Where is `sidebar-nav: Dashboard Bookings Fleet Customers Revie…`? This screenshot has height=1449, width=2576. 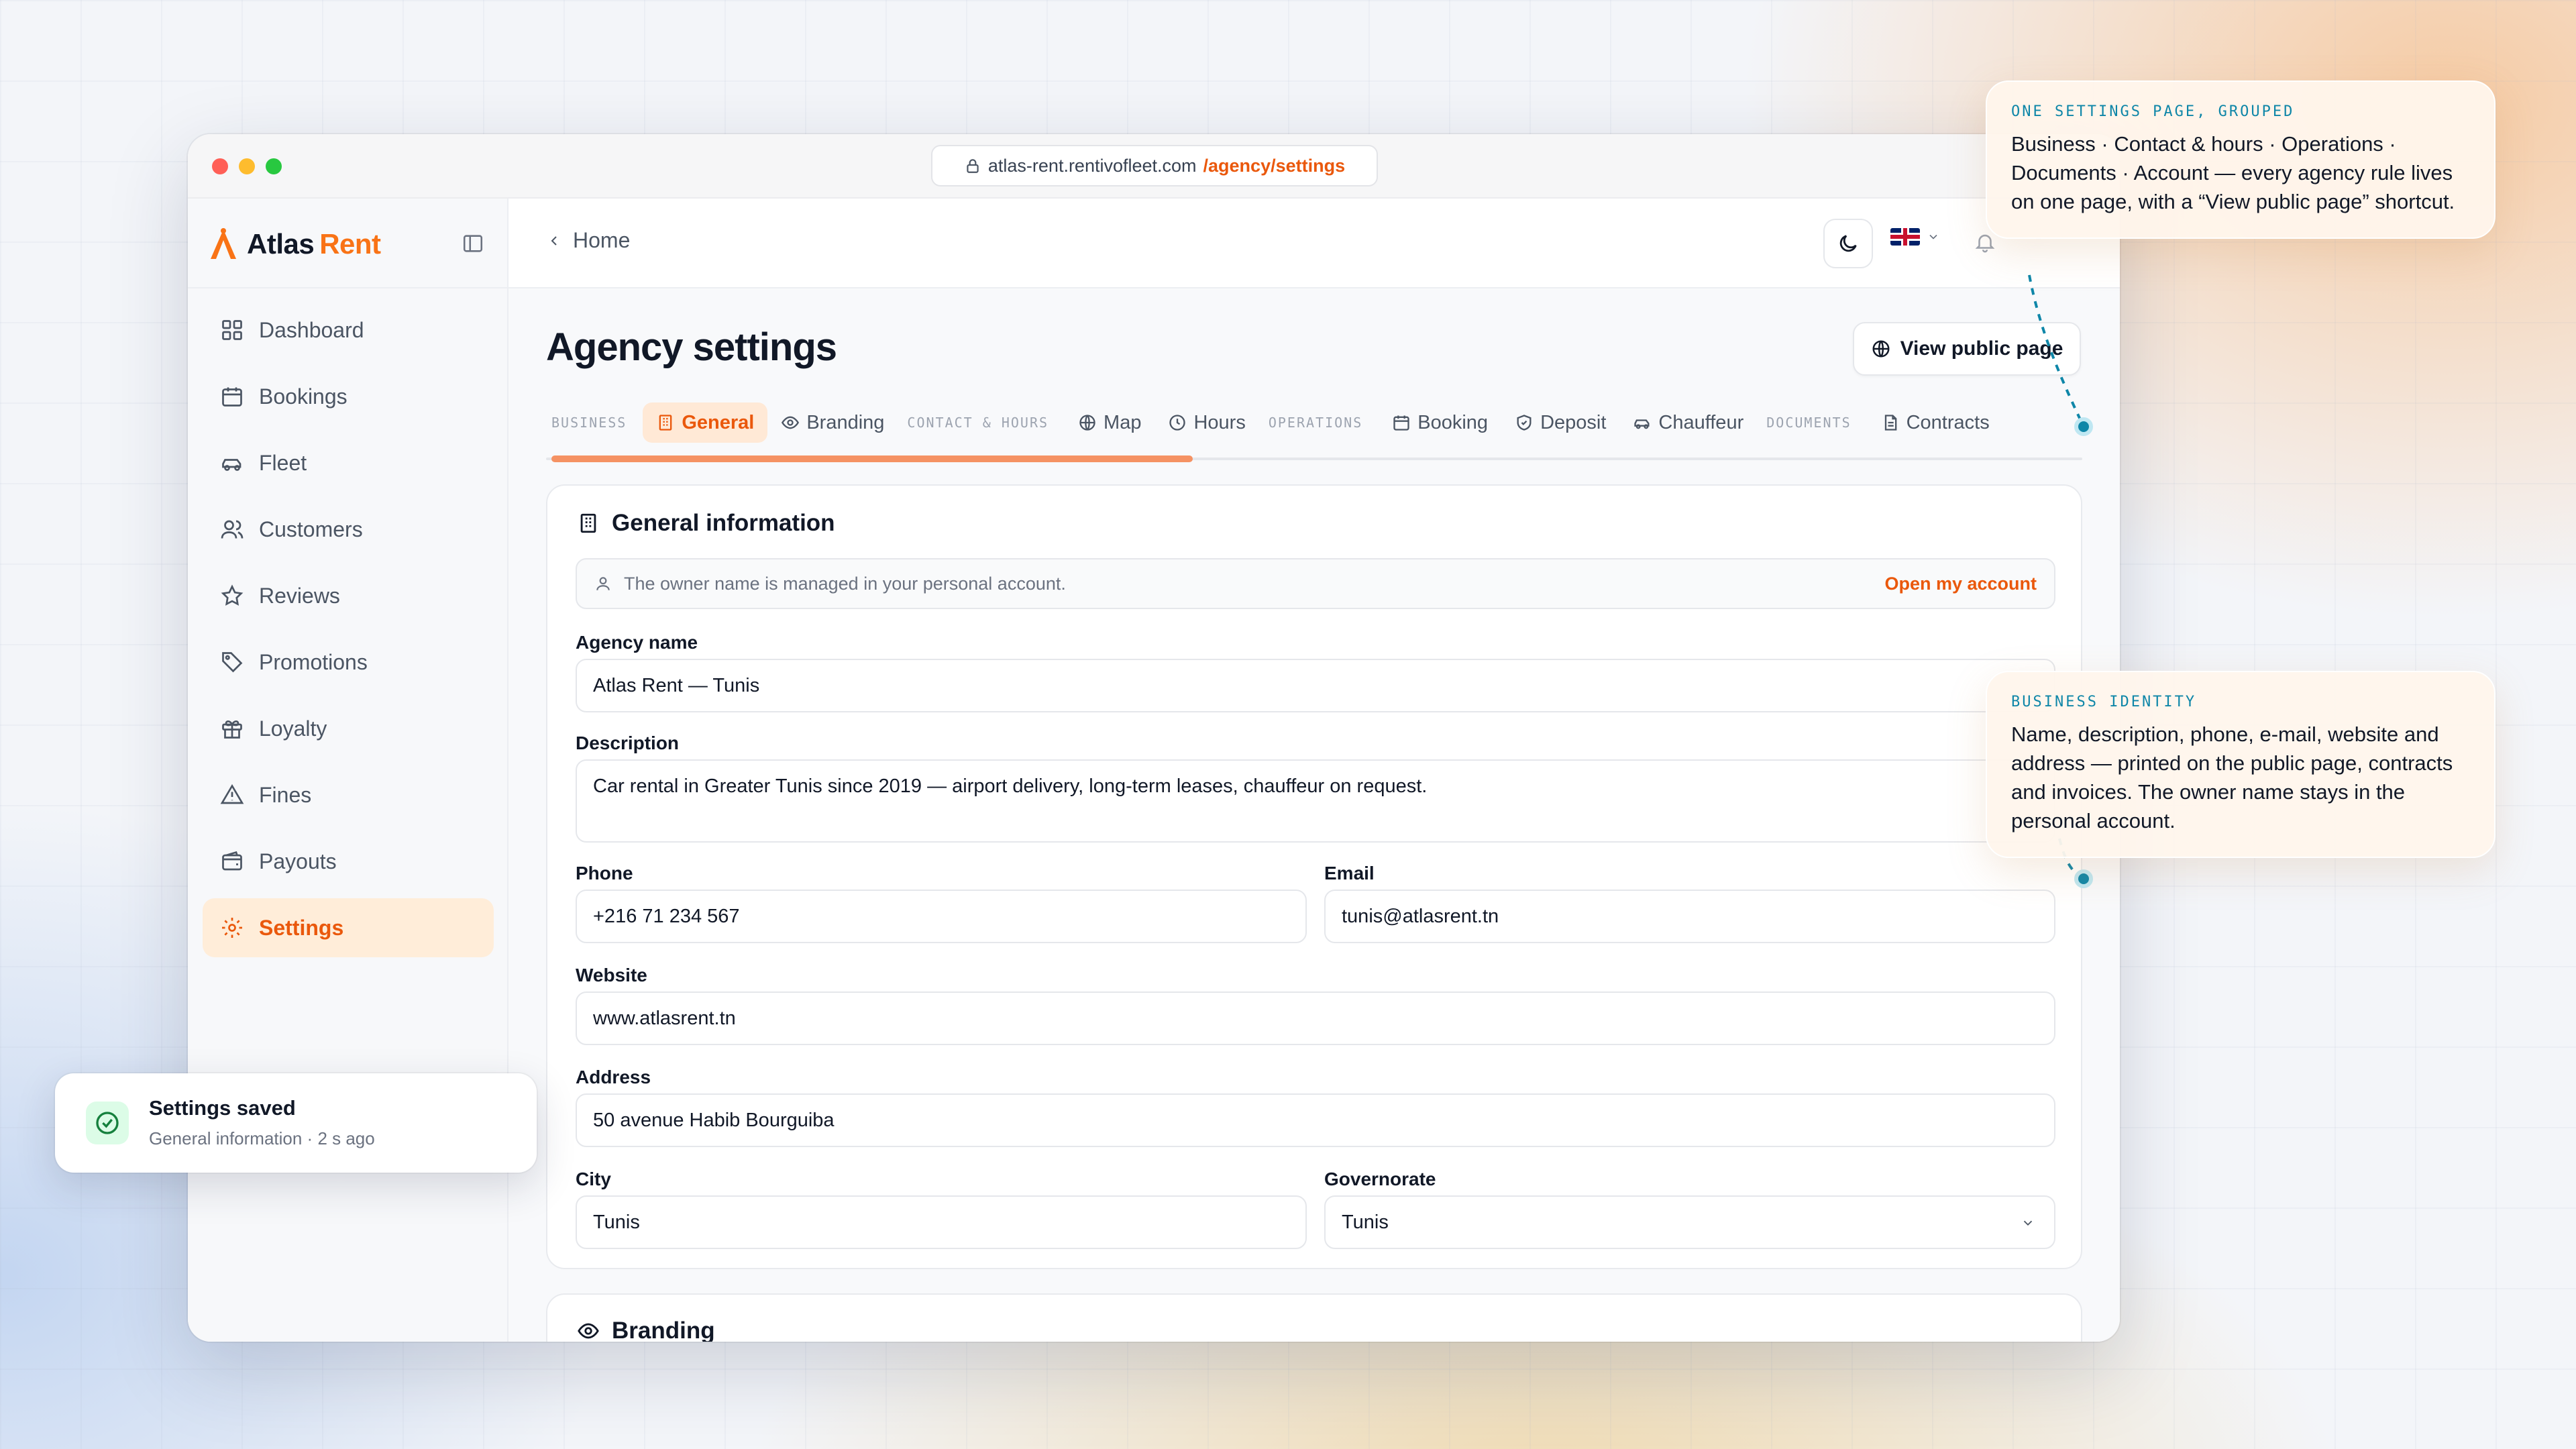 sidebar-nav: Dashboard Bookings Fleet Customers Revie… is located at coordinates (348, 633).